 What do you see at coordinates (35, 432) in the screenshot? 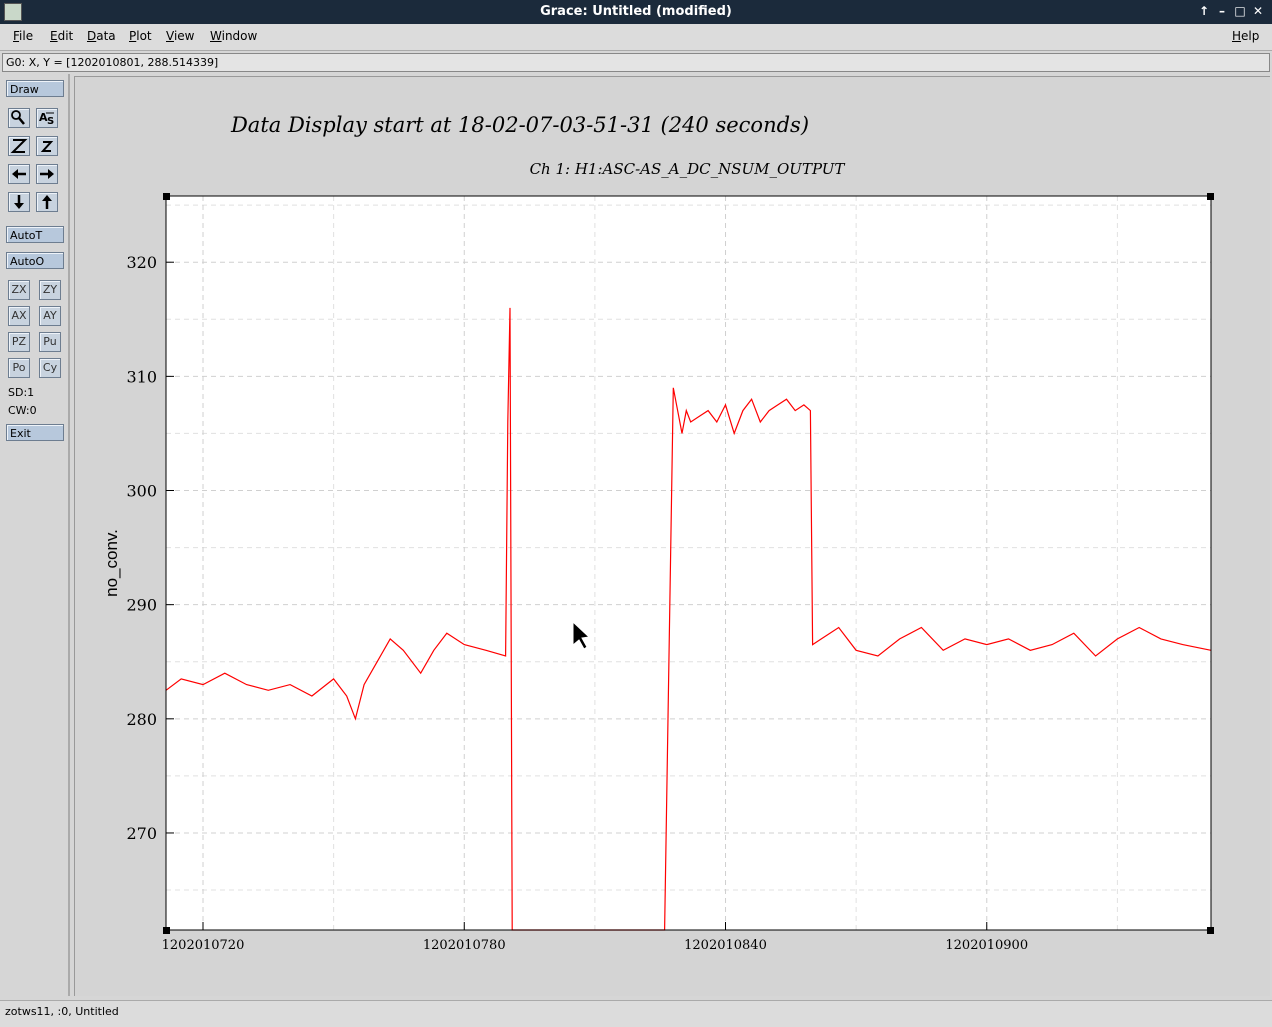
I see `exit-button: Exit` at bounding box center [35, 432].